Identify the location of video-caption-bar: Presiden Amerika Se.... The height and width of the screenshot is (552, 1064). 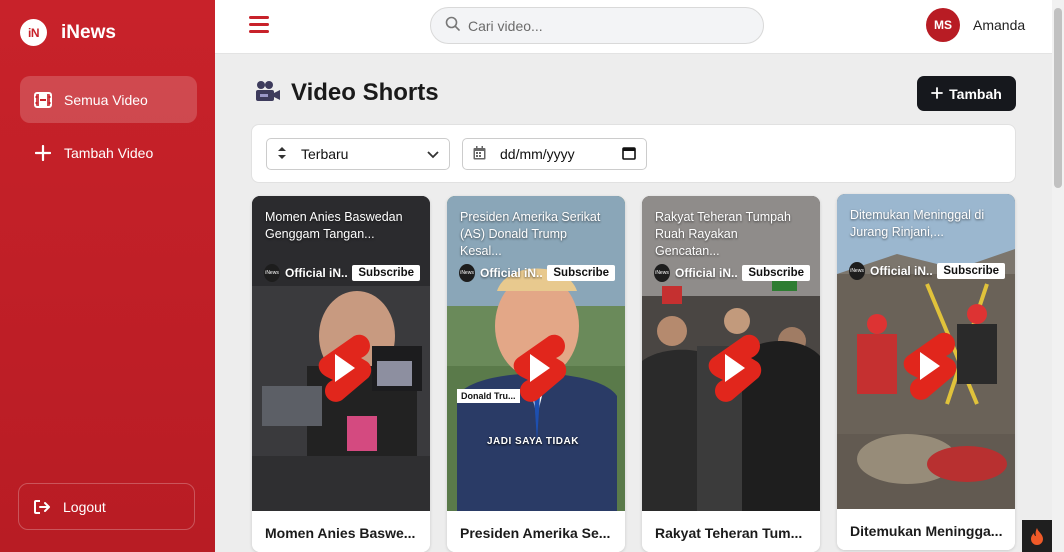
(536, 531).